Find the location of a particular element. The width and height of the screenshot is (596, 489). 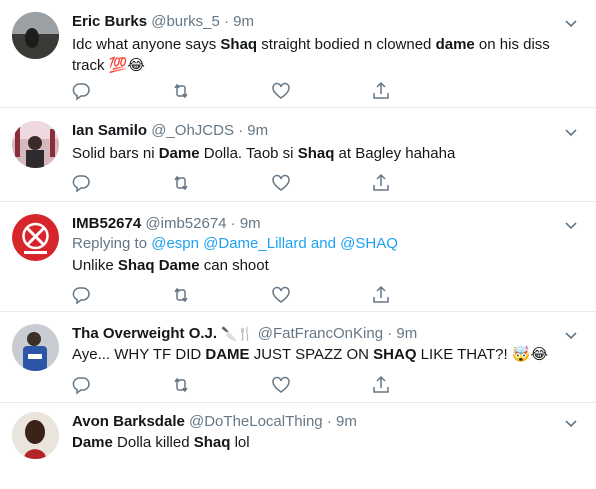

emoji: 💯😂 is located at coordinates (126, 65).